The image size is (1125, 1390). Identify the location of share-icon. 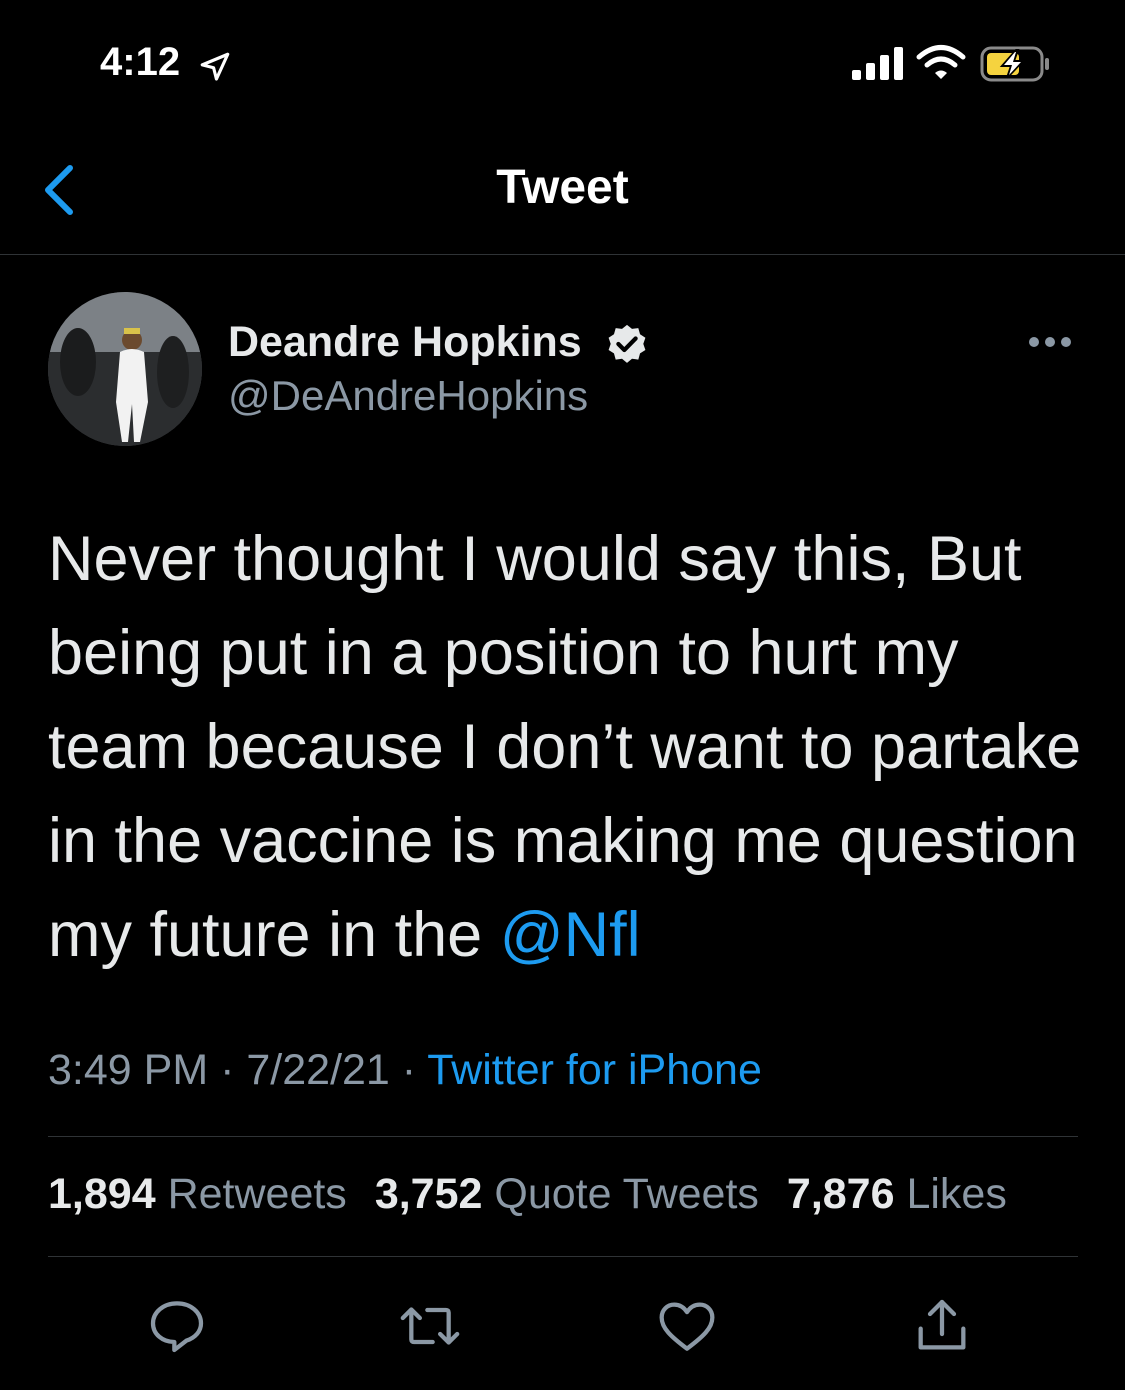
(942, 1326).